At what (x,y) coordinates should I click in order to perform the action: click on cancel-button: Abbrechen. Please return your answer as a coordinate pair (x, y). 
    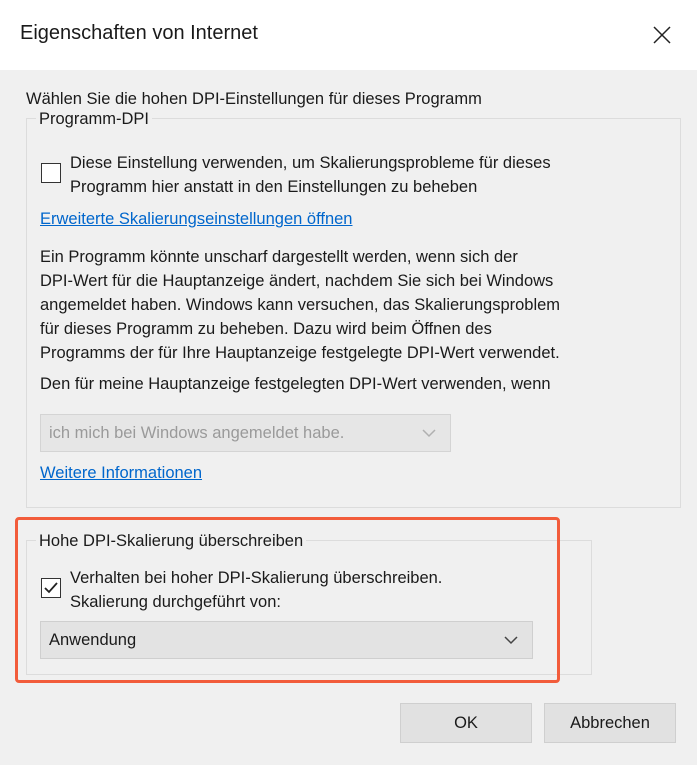
    Looking at the image, I should click on (610, 723).